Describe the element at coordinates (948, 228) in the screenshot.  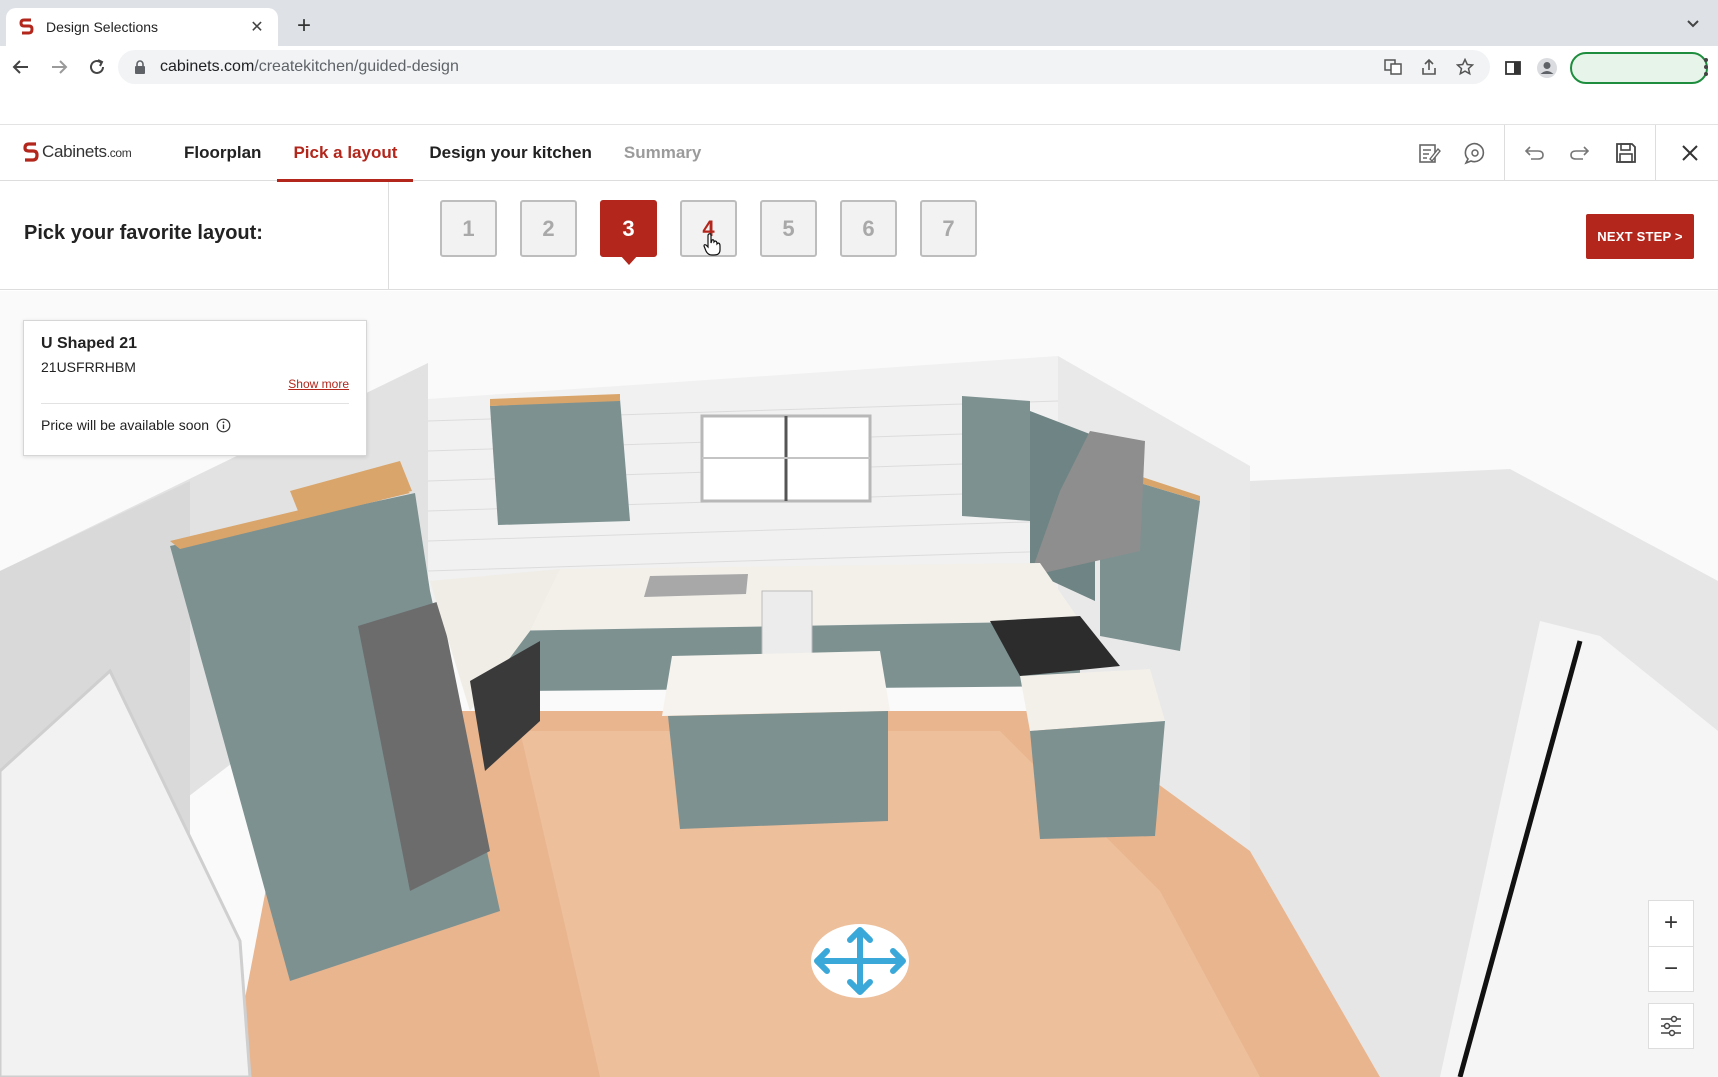
I see `layout-option-7: 7` at that location.